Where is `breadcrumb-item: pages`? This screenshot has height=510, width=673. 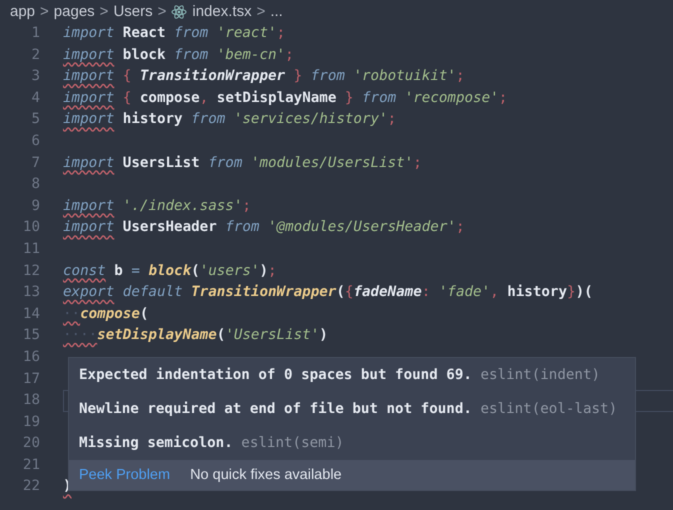 breadcrumb-item: pages is located at coordinates (74, 11).